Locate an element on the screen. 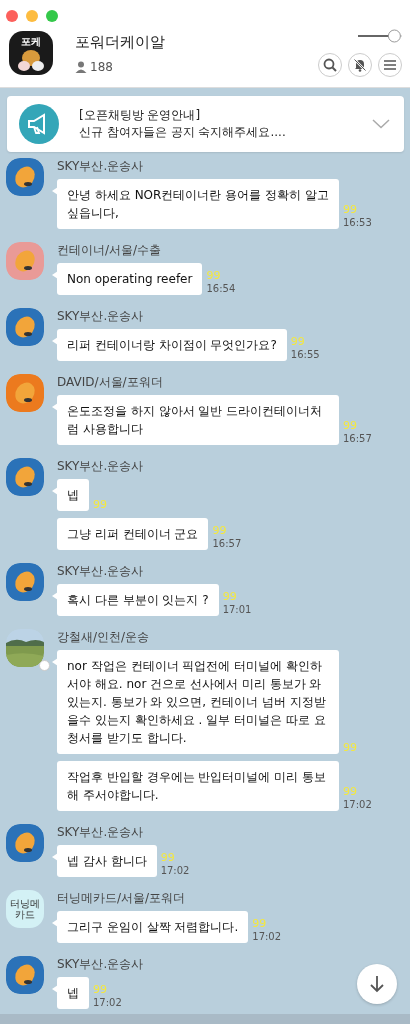  avatar: 터닝메카드 is located at coordinates (25, 909).